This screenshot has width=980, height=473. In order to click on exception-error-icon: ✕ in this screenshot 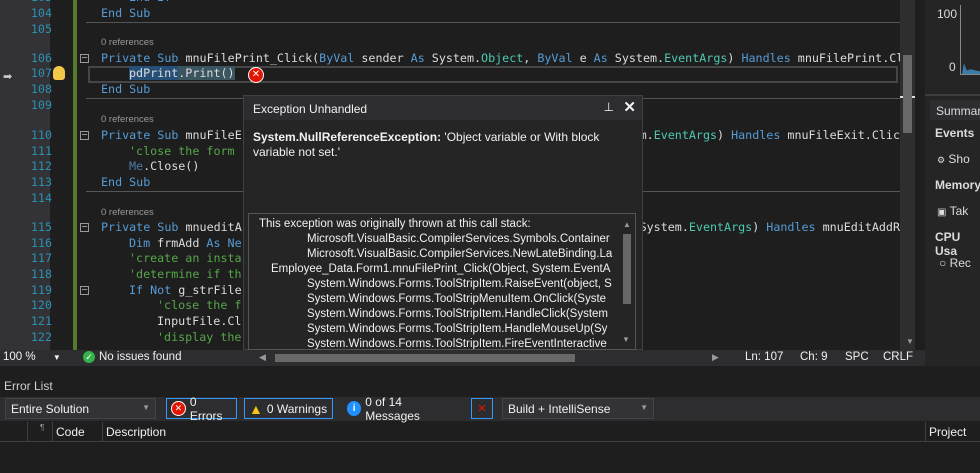, I will do `click(256, 75)`.